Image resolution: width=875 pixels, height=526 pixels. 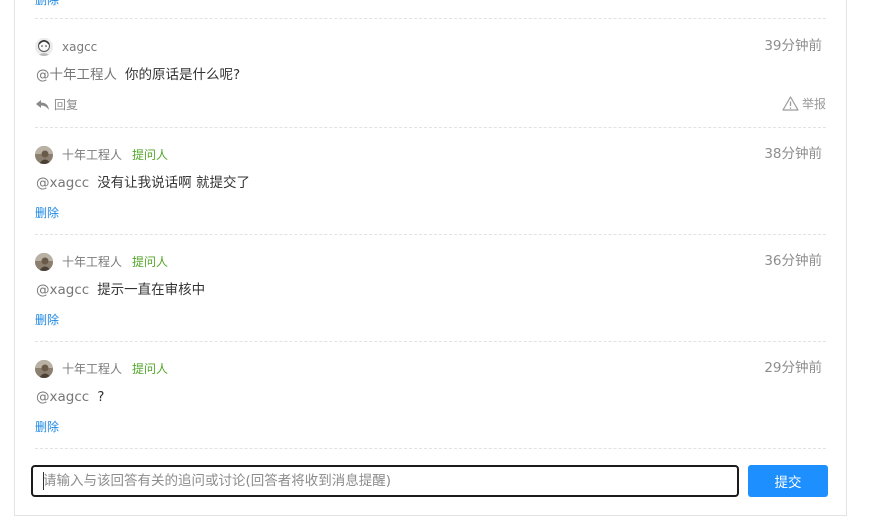 I want to click on avatar-sketch-icon, so click(x=44, y=47).